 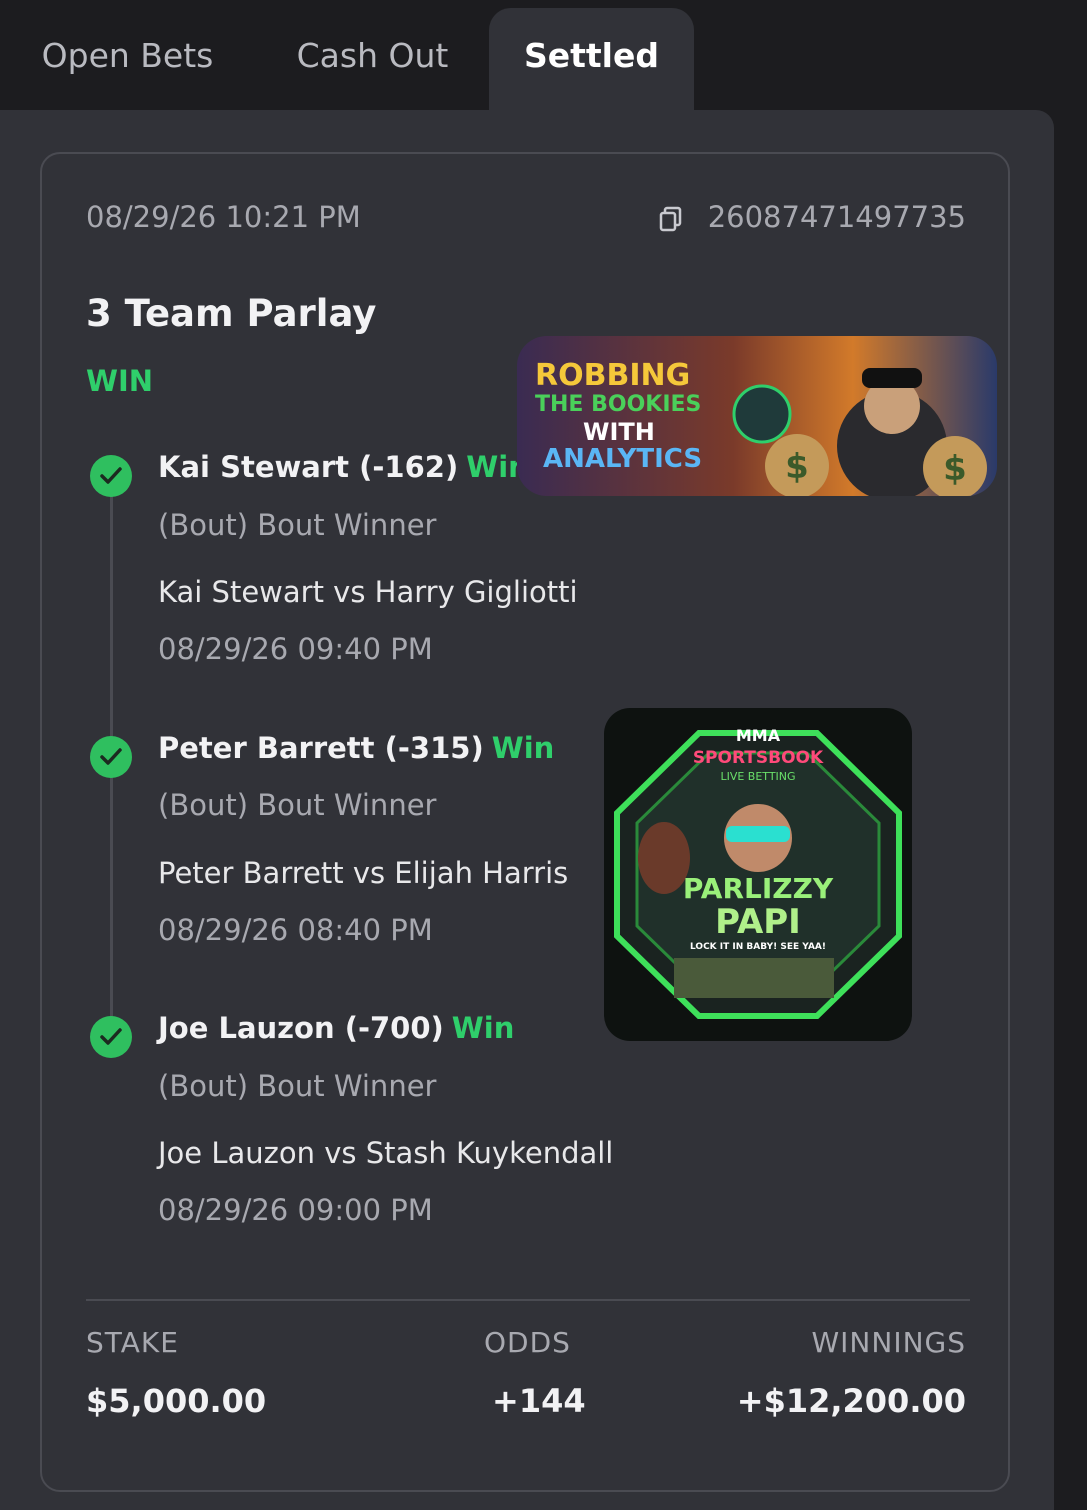 What do you see at coordinates (758, 758) in the screenshot?
I see `logo-sportsbook: SPORTSBOOK` at bounding box center [758, 758].